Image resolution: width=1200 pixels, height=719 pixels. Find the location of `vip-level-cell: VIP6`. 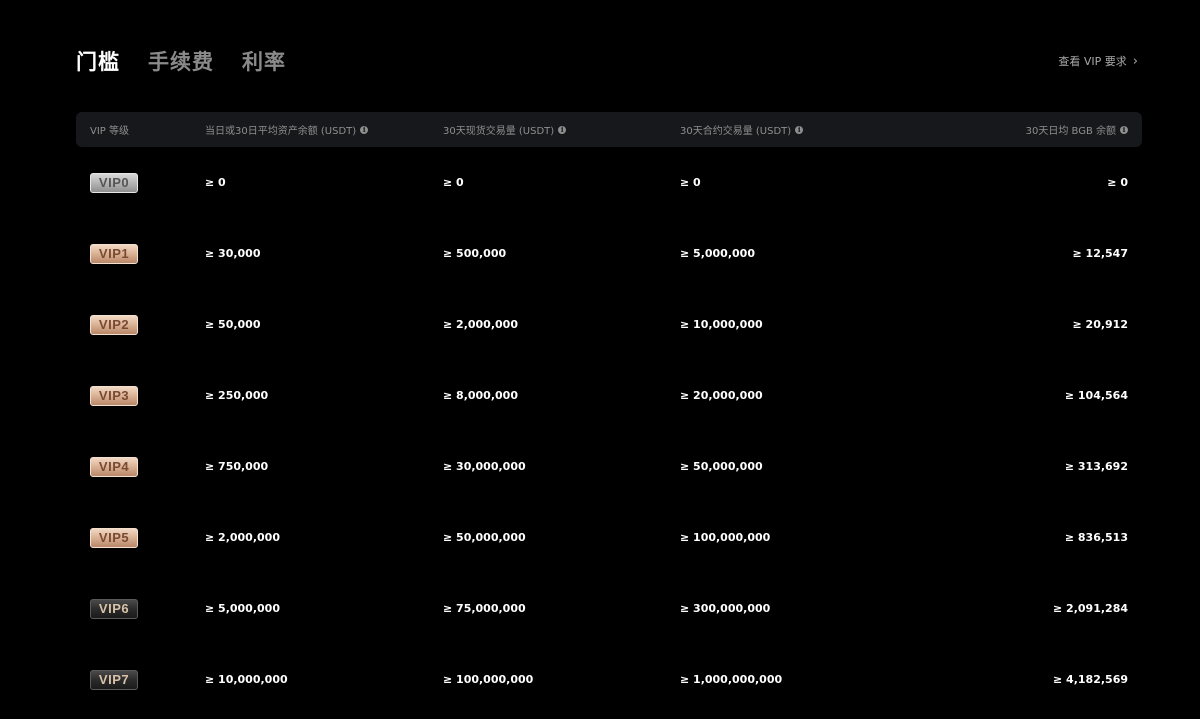

vip-level-cell: VIP6 is located at coordinates (114, 608).